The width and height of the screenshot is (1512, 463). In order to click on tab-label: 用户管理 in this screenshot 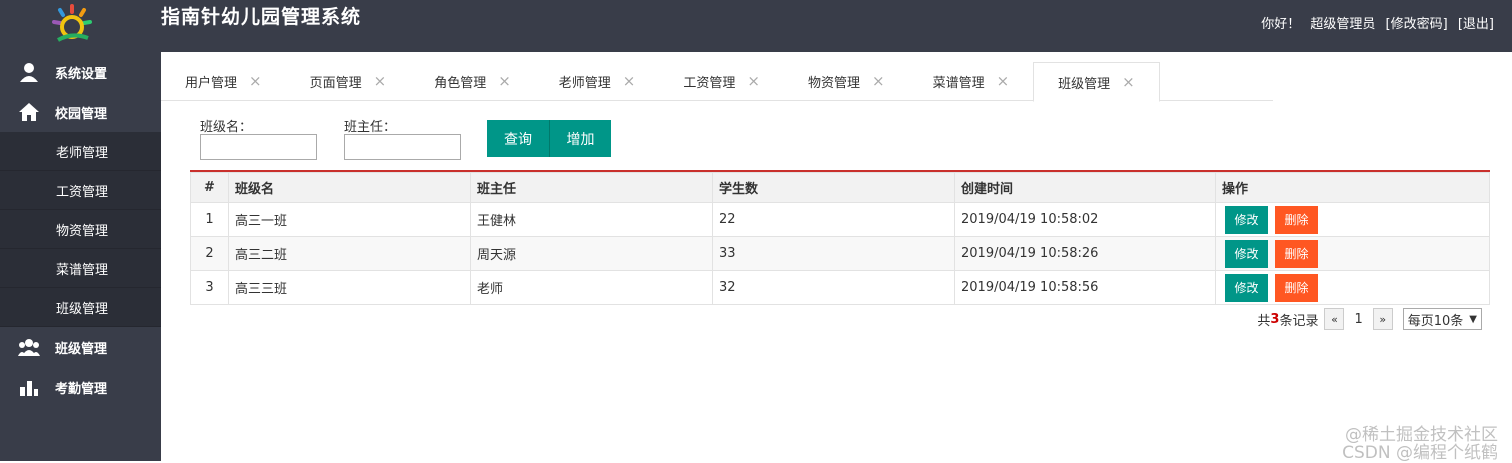, I will do `click(211, 83)`.